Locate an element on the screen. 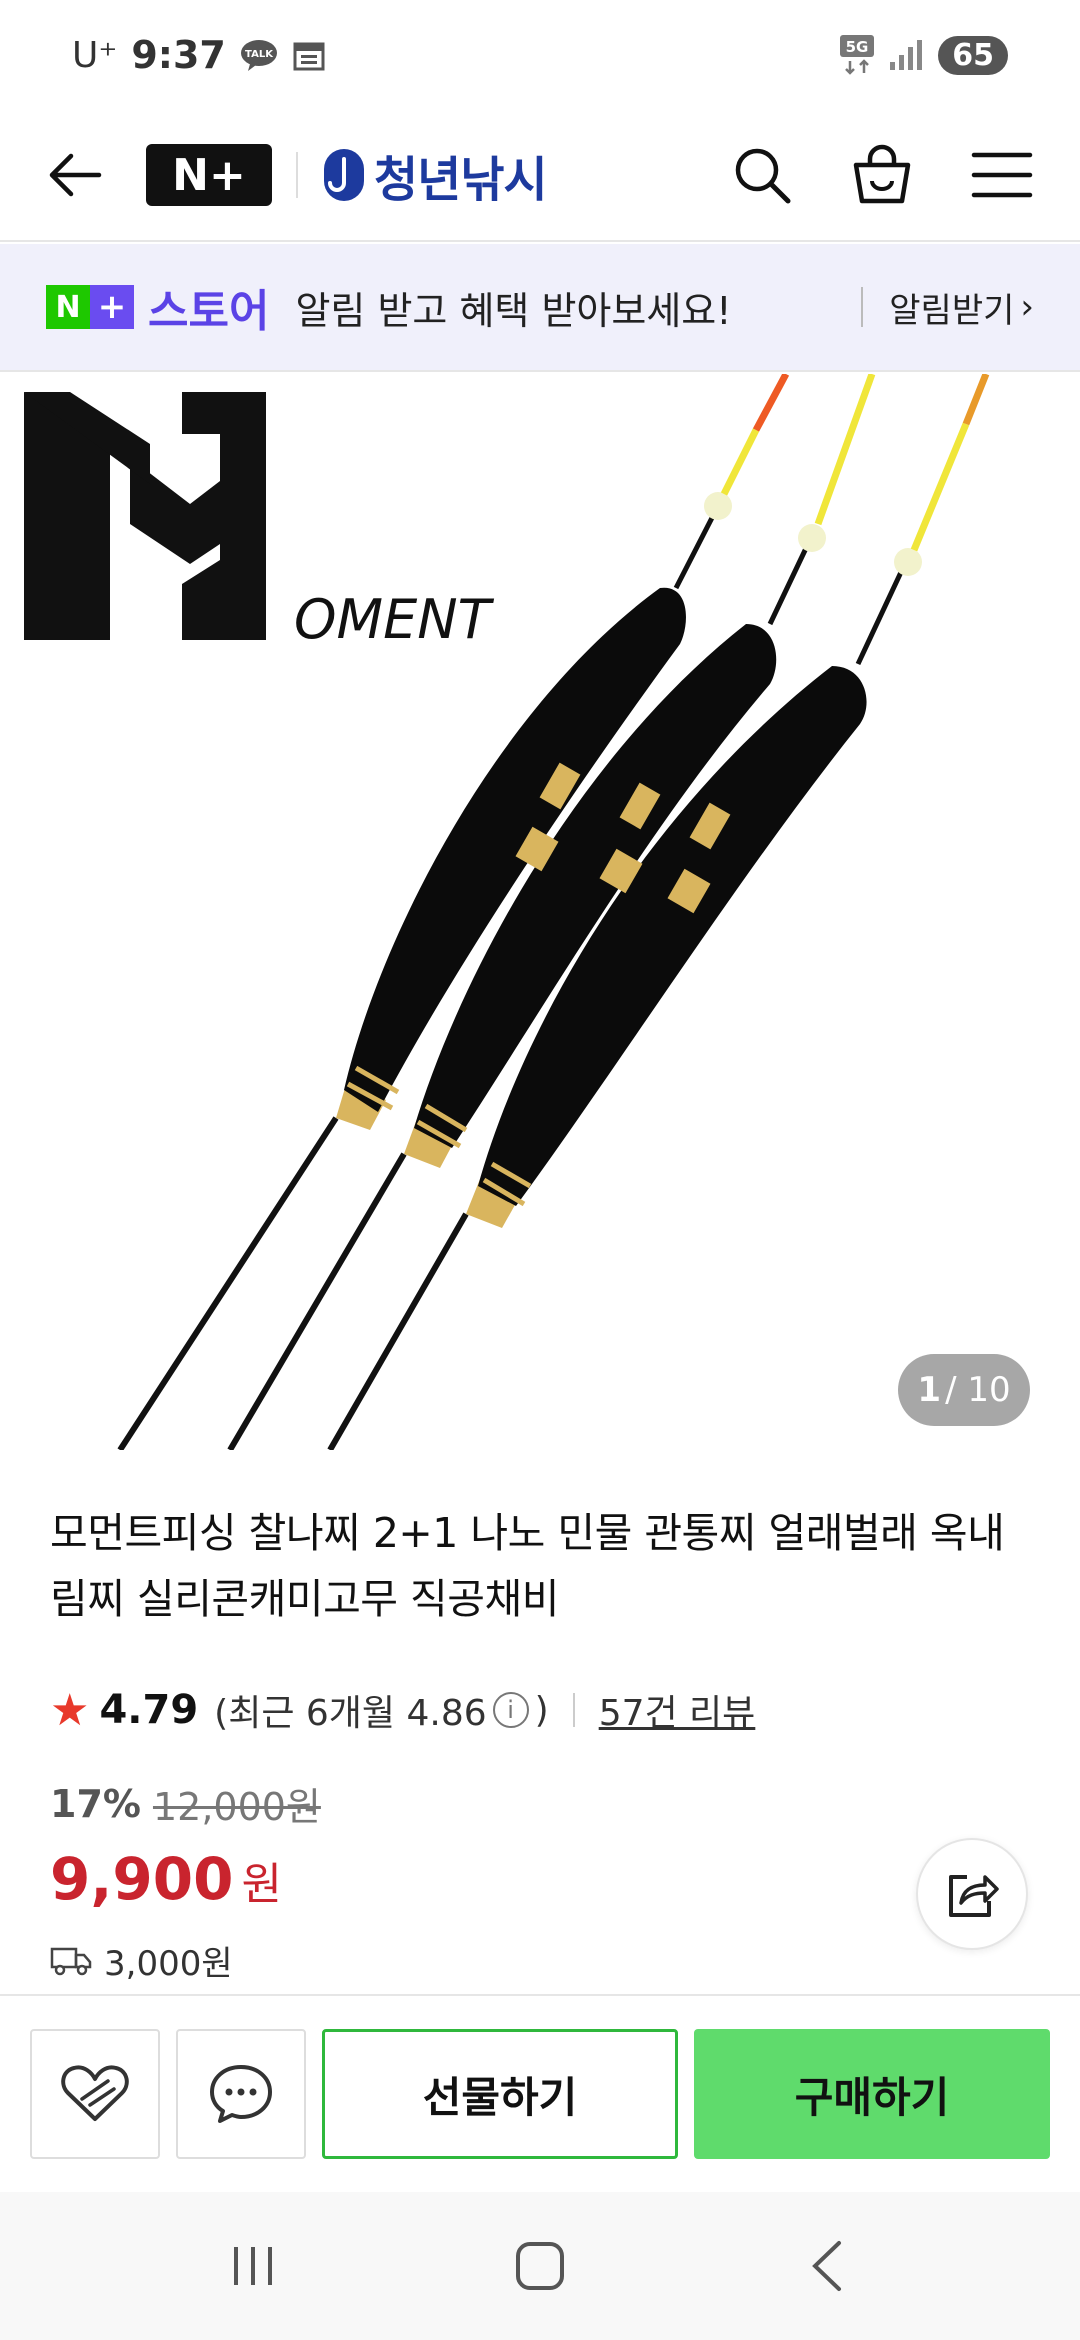 The image size is (1080, 2340). image-counter: 1 / 10 is located at coordinates (964, 1390).